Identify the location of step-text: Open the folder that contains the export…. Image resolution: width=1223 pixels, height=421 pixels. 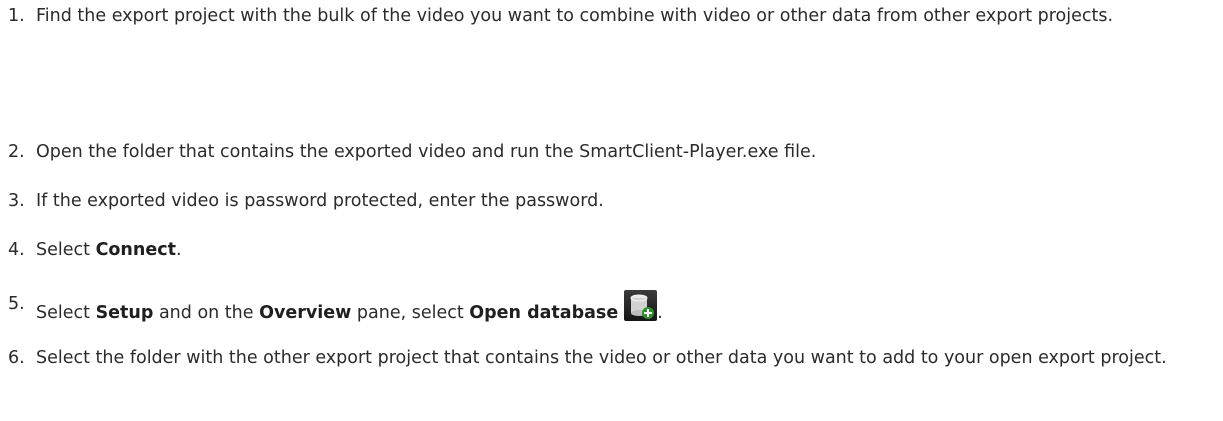
(426, 152).